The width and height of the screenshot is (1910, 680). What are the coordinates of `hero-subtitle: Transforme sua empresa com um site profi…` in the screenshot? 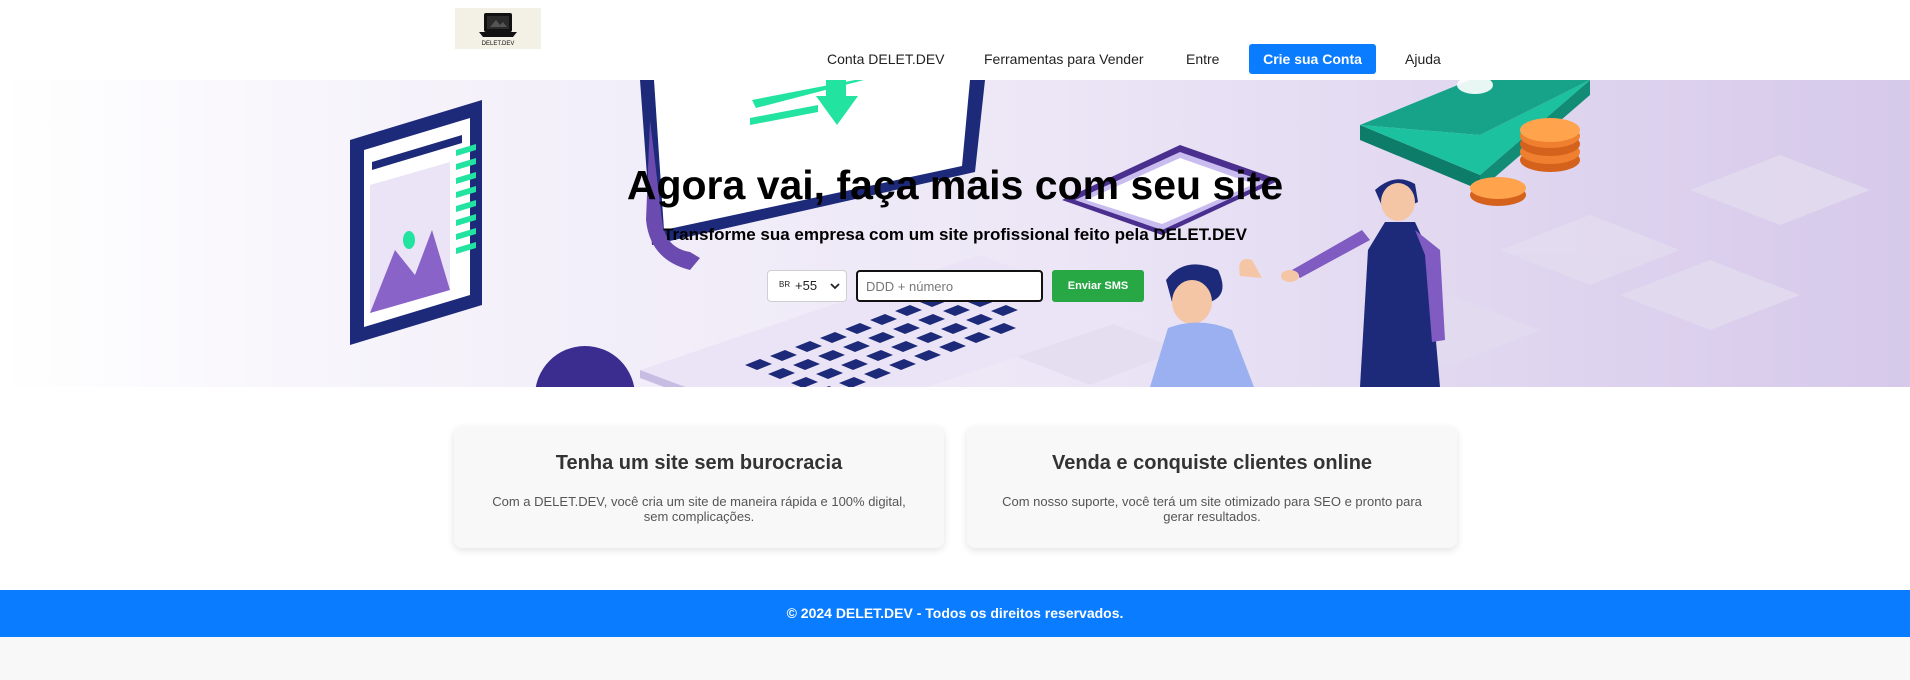 It's located at (955, 234).